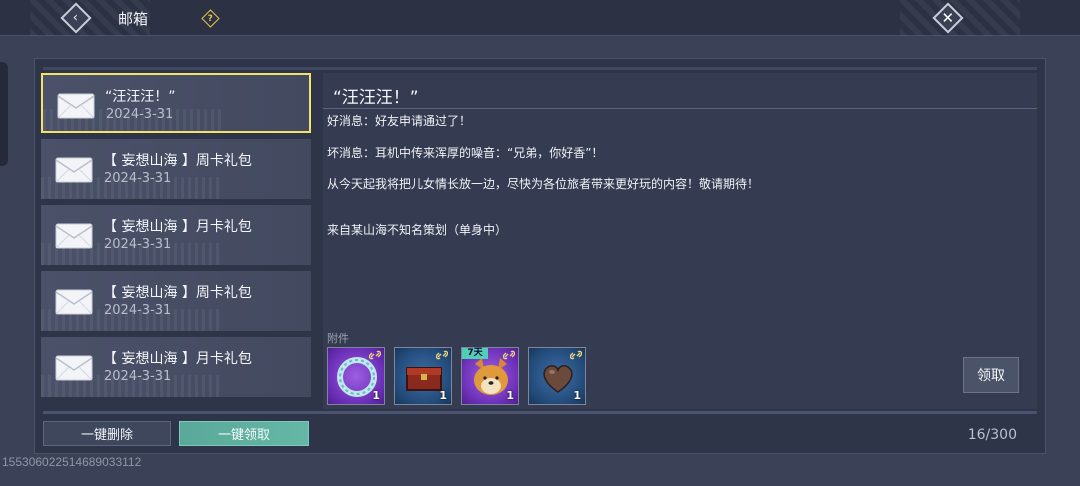 Image resolution: width=1080 pixels, height=486 pixels. I want to click on attachment-slot: 7天 1, so click(490, 376).